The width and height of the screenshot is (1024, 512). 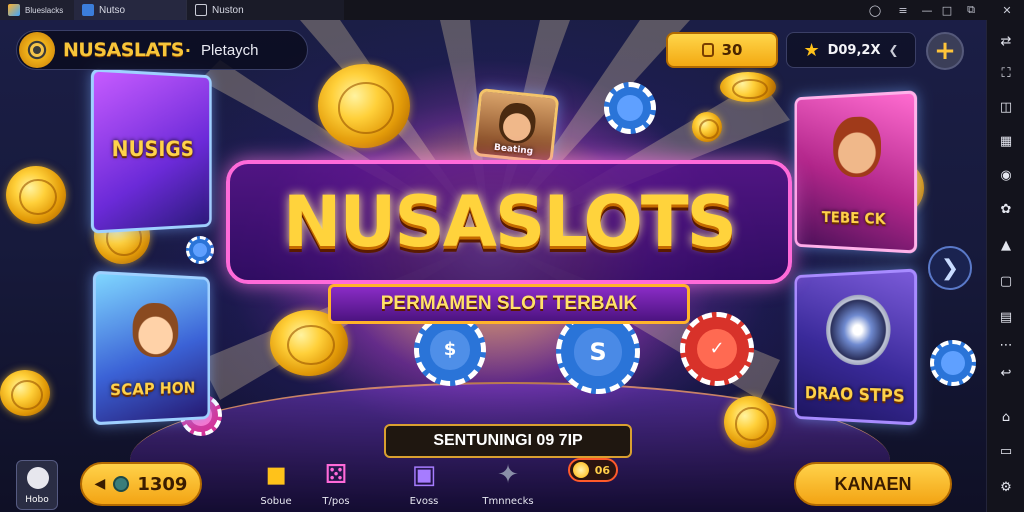 What do you see at coordinates (707, 50) in the screenshot?
I see `coin-stack-icon` at bounding box center [707, 50].